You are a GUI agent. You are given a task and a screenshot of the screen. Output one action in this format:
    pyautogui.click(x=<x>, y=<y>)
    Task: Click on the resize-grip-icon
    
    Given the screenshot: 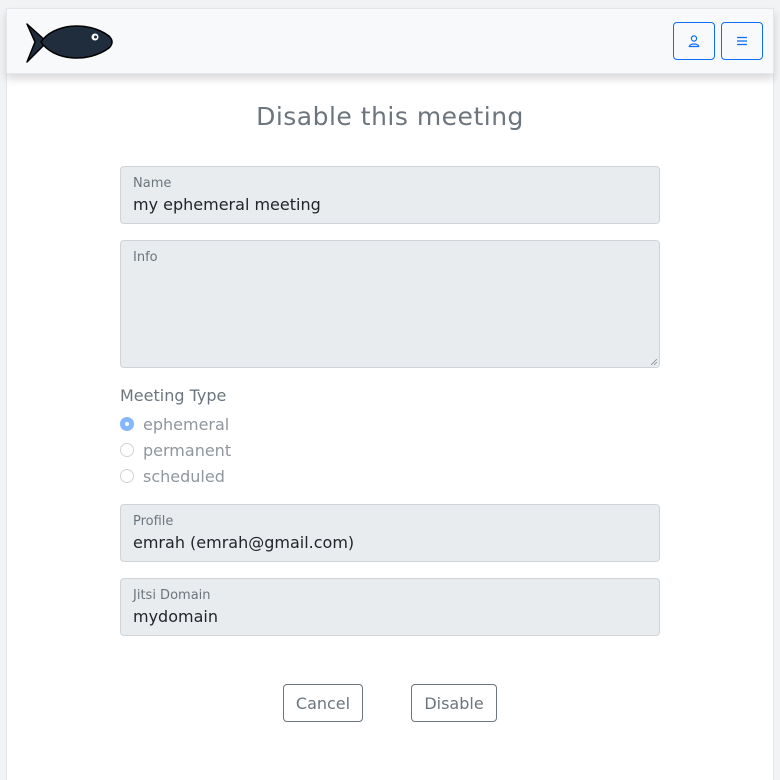 What is the action you would take?
    pyautogui.click(x=654, y=362)
    